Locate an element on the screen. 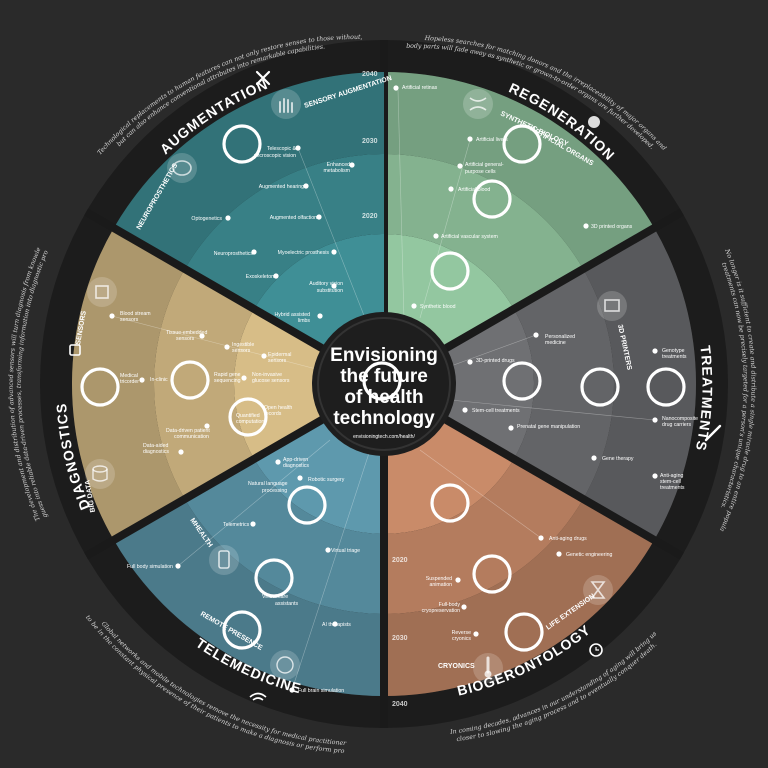 Image resolution: width=768 pixels, height=768 pixels. label-ai-therapists: AI therapists is located at coordinates (336, 625).